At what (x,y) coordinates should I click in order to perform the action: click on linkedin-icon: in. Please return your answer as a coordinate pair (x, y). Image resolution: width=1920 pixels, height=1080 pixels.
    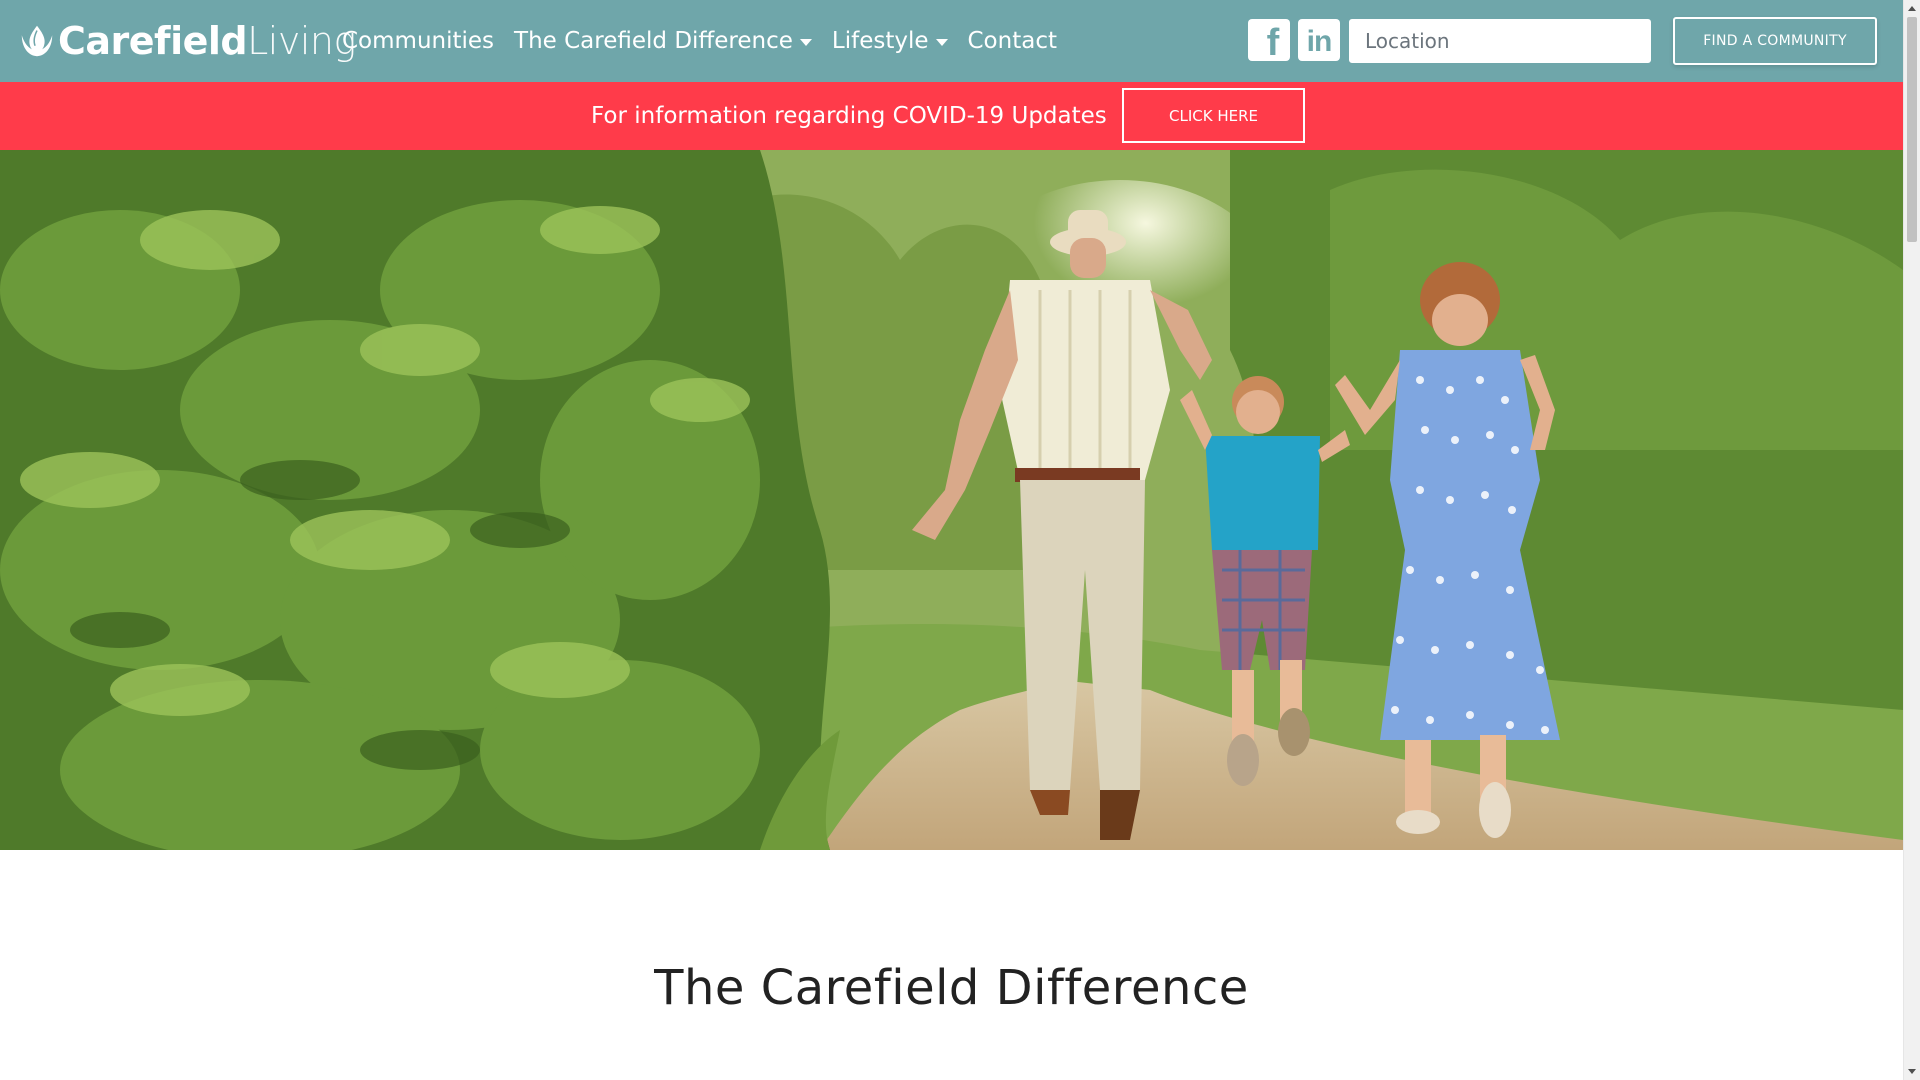
    Looking at the image, I should click on (1319, 41).